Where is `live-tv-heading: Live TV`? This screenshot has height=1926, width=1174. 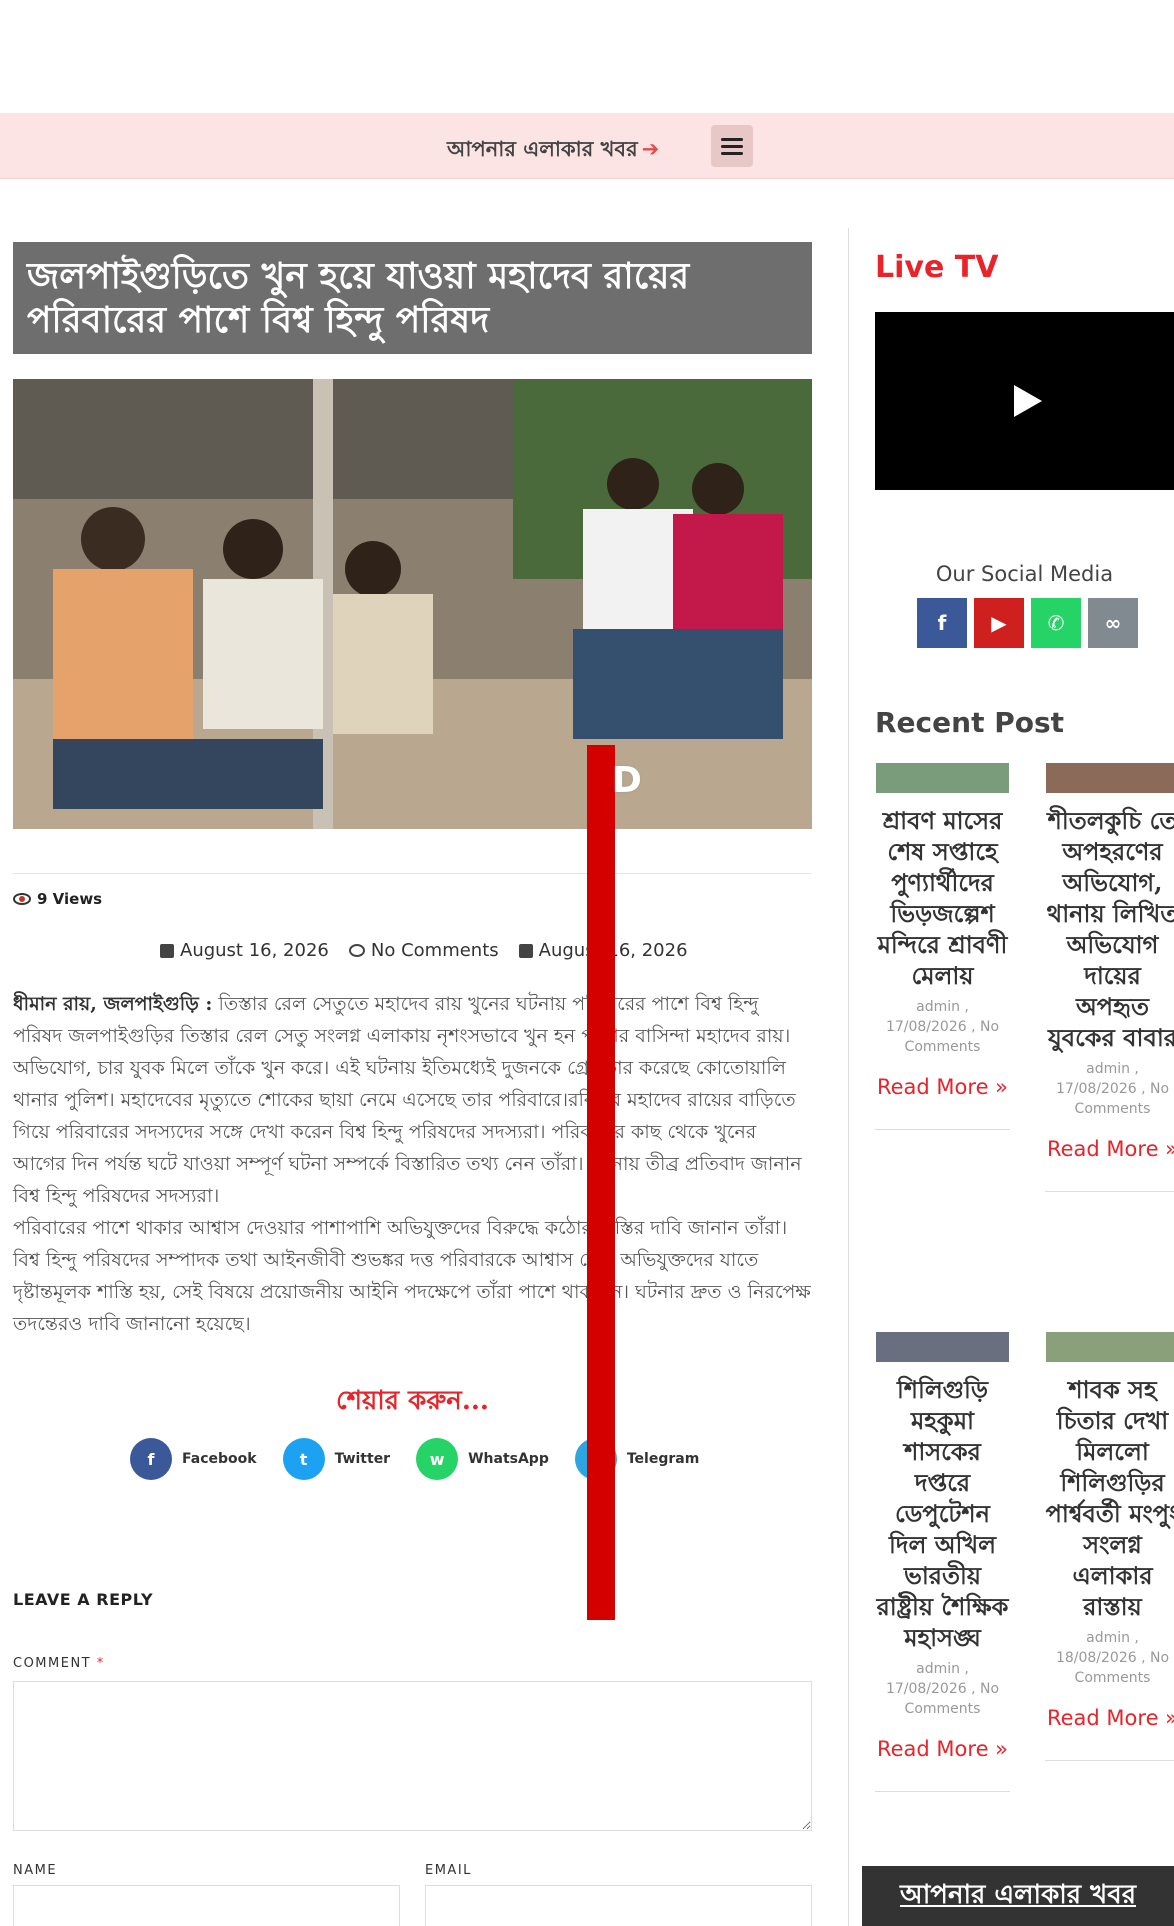
live-tv-heading: Live TV is located at coordinates (937, 267).